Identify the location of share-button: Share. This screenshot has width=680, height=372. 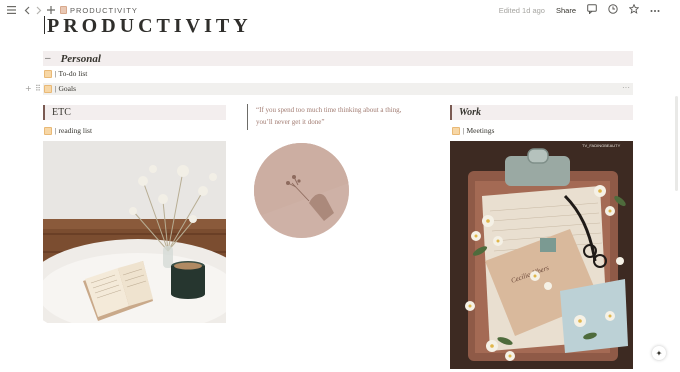
(566, 10).